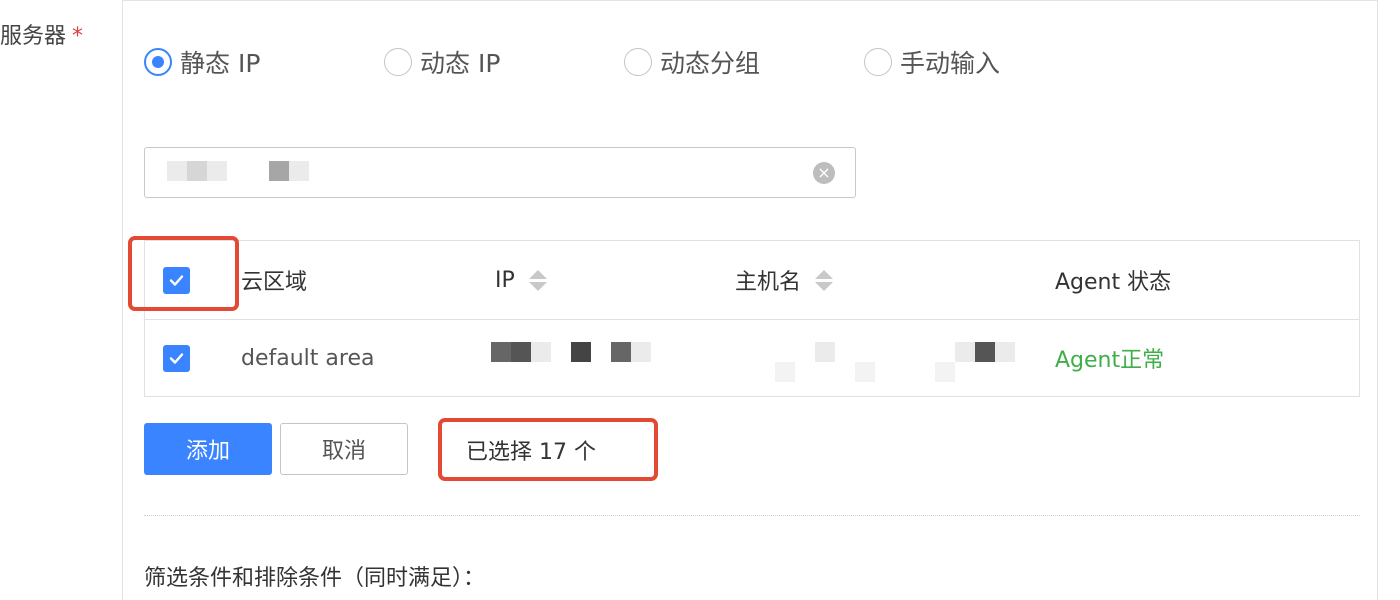 This screenshot has height=600, width=1400. I want to click on ip-search-input: ×, so click(500, 172).